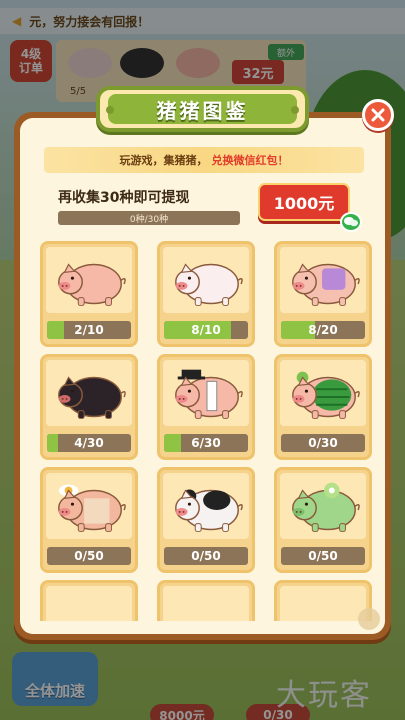 The image size is (405, 720). I want to click on pig-card: 8/20, so click(323, 294).